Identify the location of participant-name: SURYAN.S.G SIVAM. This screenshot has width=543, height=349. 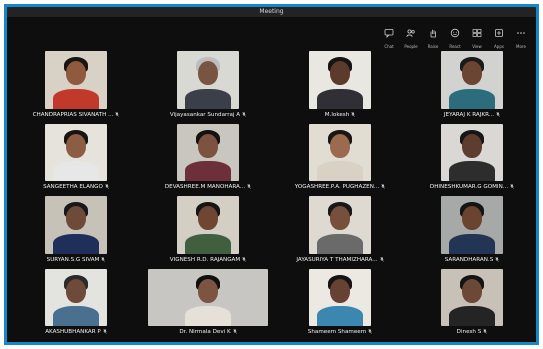
(76, 260).